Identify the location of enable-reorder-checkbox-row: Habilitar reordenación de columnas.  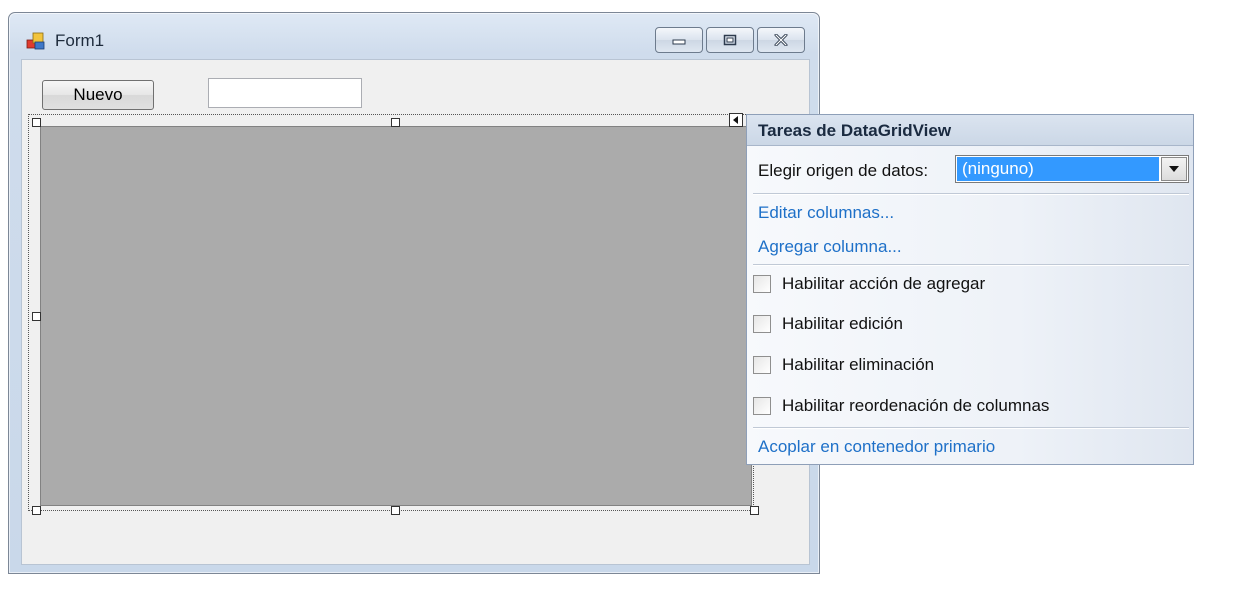
(901, 406).